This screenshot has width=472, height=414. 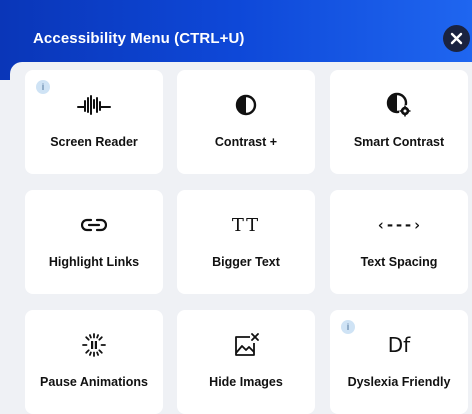 I want to click on tile-hide-images: Hide Images, so click(x=246, y=362).